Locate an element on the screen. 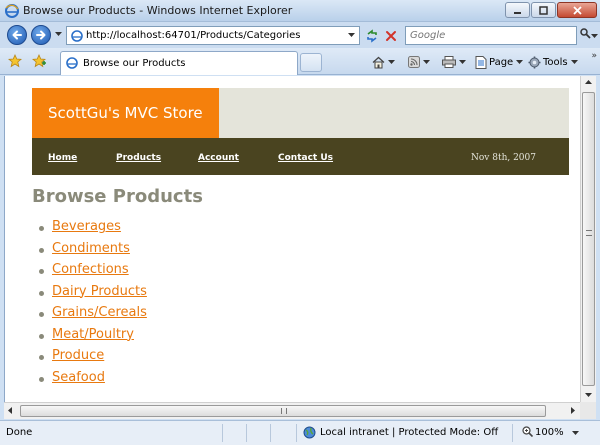 This screenshot has height=445, width=600. new-tab-button is located at coordinates (311, 62).